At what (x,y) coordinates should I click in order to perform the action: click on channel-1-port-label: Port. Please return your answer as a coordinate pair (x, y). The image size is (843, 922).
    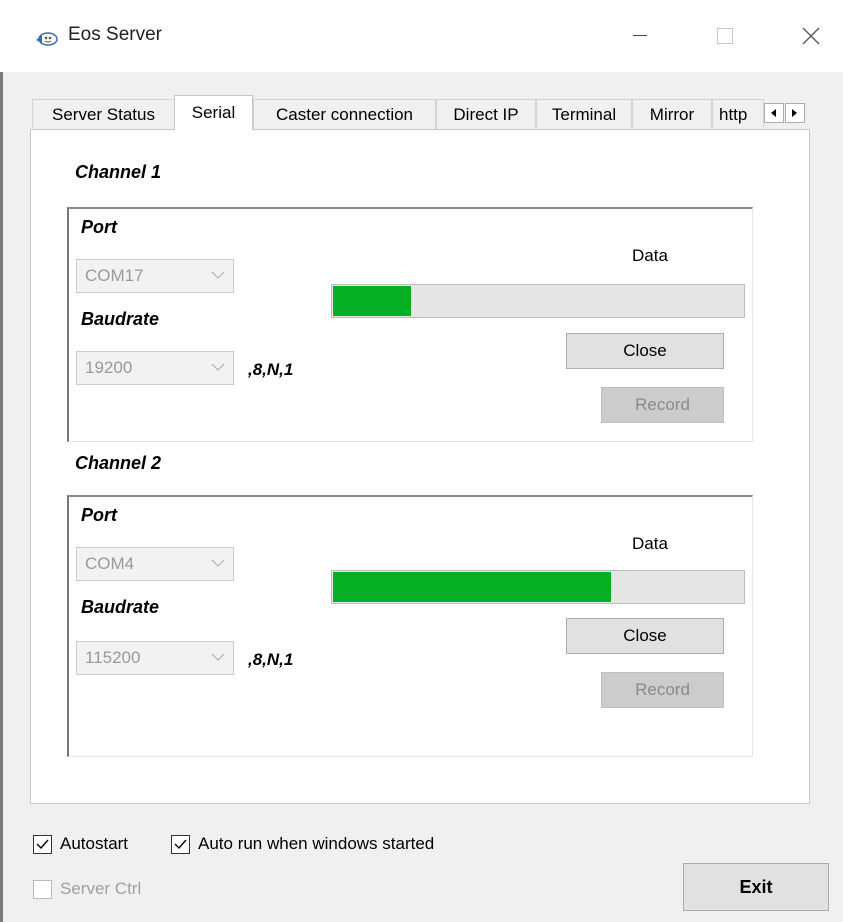
    Looking at the image, I should click on (99, 227).